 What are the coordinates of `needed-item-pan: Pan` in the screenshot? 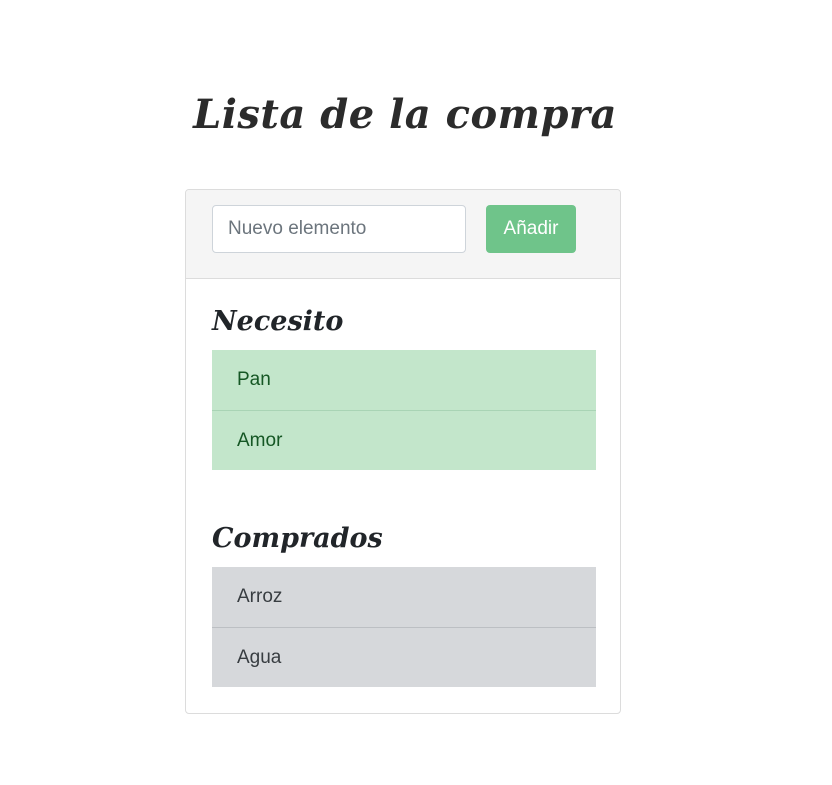 It's located at (404, 380).